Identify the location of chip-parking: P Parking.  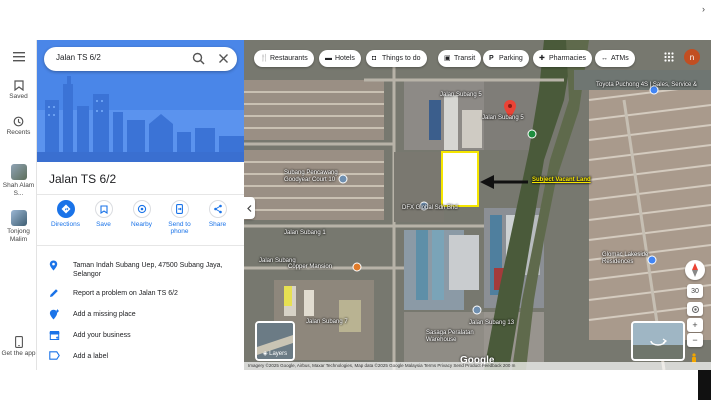
(506, 58).